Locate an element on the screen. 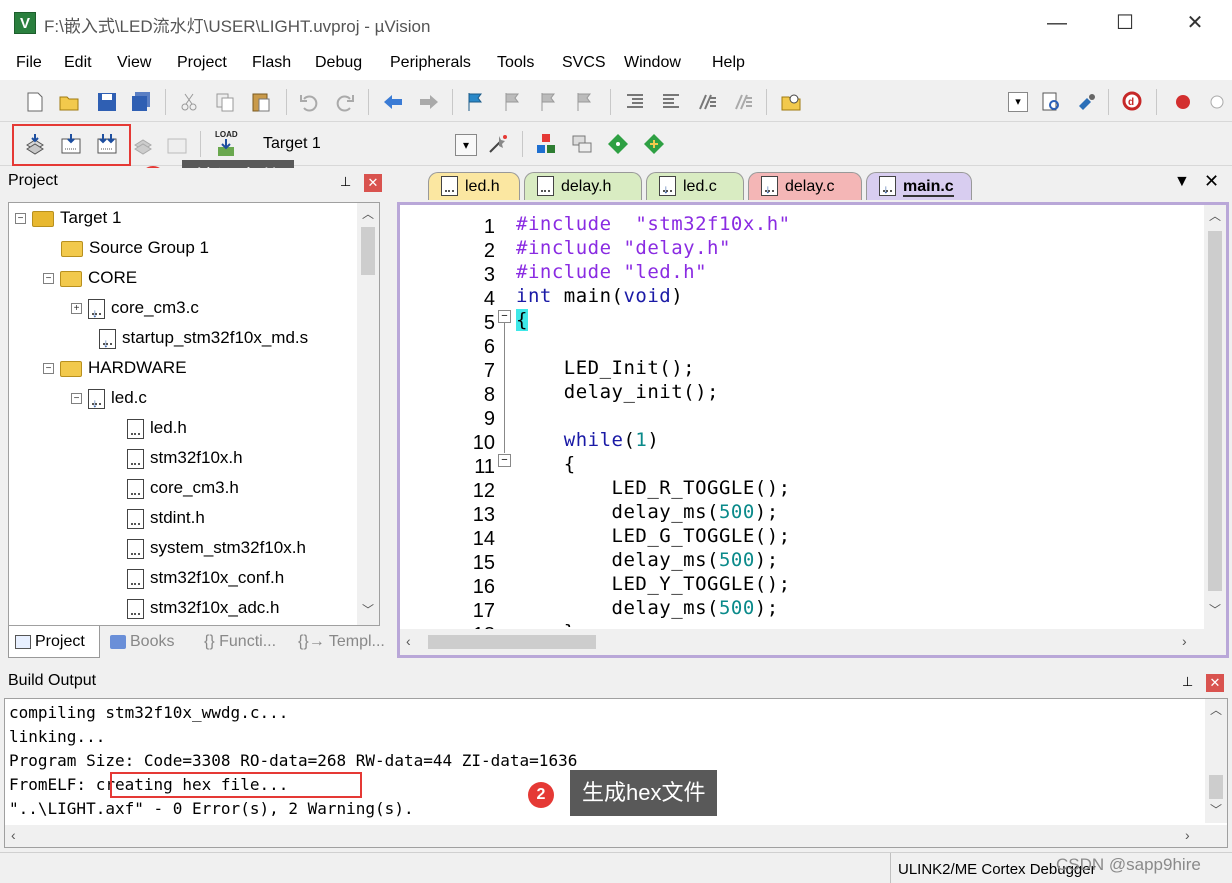 The width and height of the screenshot is (1232, 883). menu-project: Project is located at coordinates (202, 63).